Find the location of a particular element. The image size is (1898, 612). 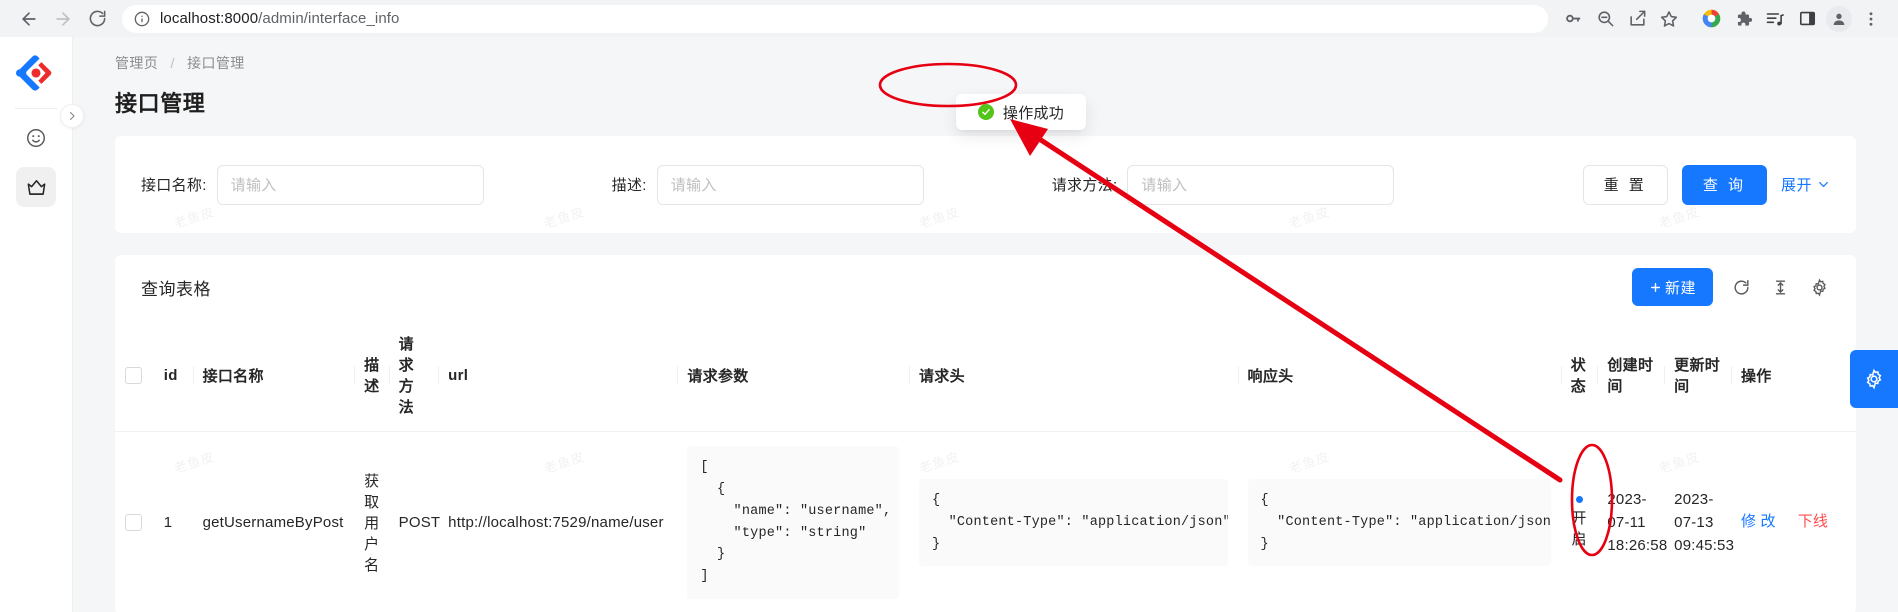

browser-action-icons is located at coordinates (1722, 19).